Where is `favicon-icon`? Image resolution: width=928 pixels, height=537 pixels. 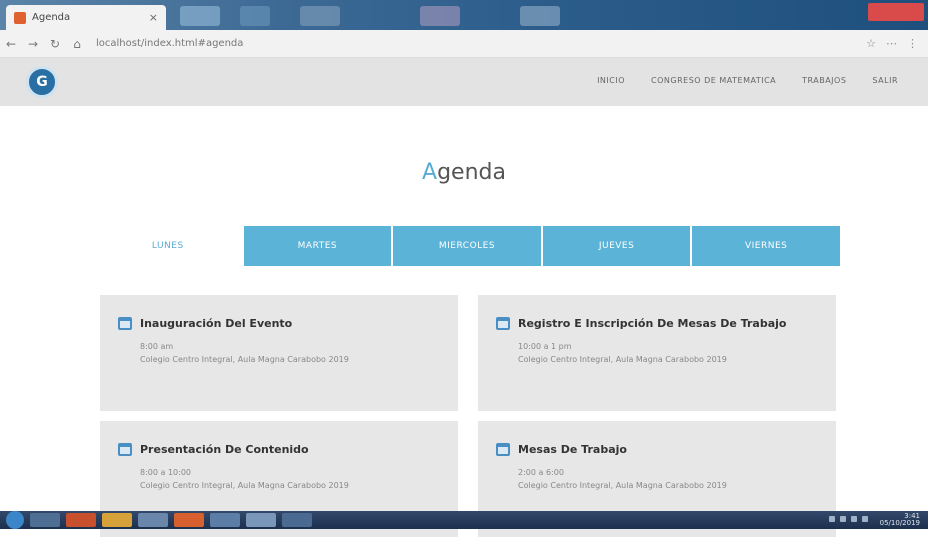
favicon-icon is located at coordinates (20, 17).